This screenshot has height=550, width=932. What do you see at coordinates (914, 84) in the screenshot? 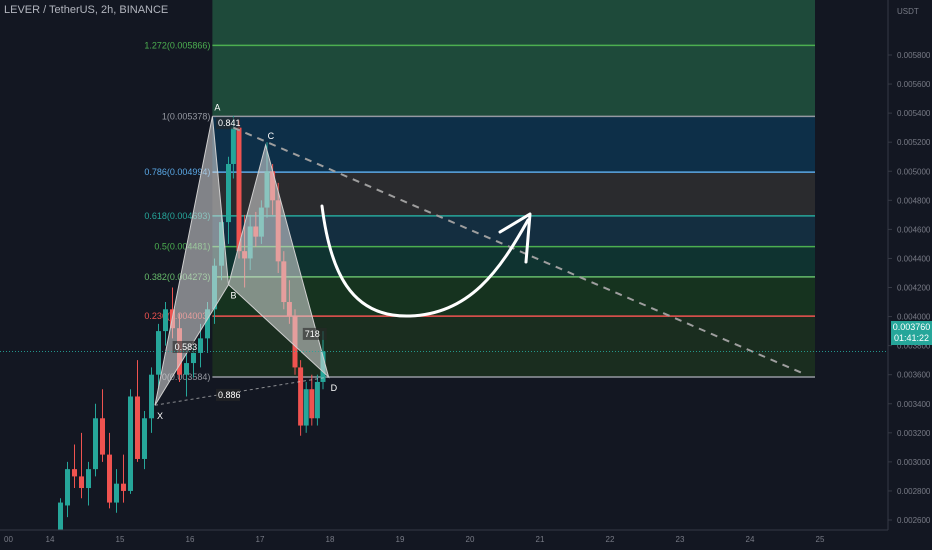
I see `price-tick-label: 0.005600` at bounding box center [914, 84].